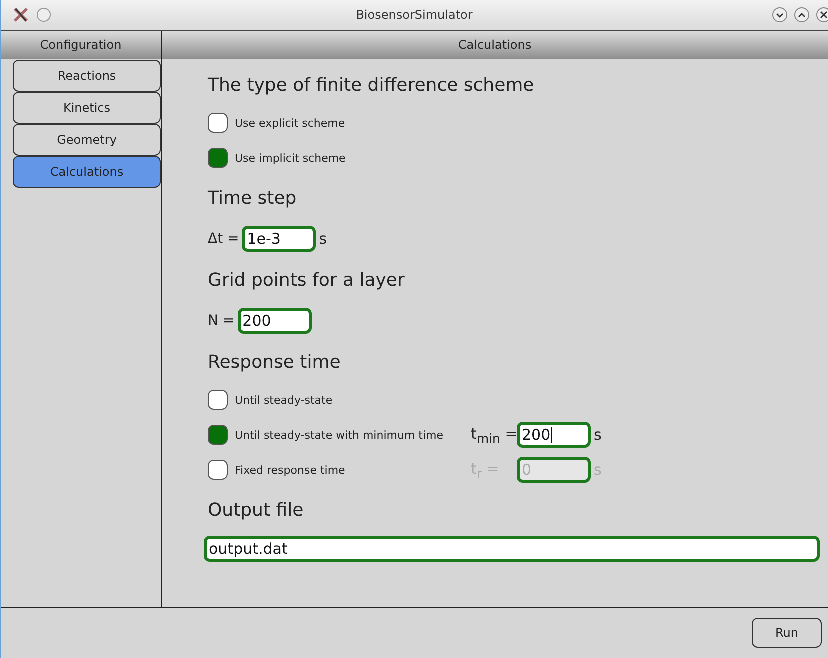 This screenshot has width=828, height=658. Describe the element at coordinates (495, 45) in the screenshot. I see `panel-header: Calculations` at that location.